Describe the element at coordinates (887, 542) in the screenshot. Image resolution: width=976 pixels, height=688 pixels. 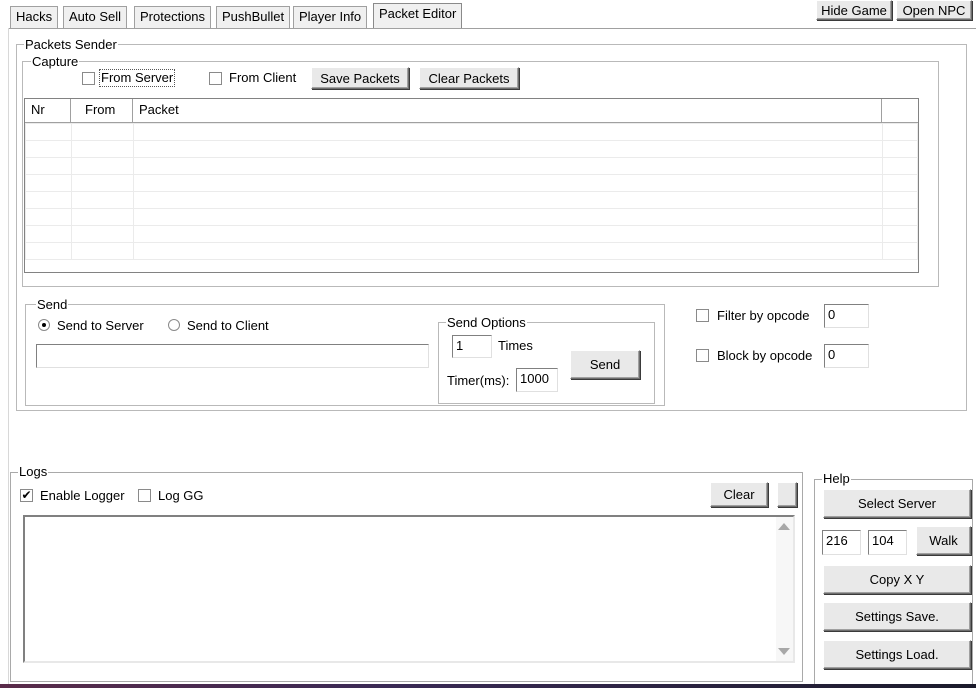
I see `coord-y-input: 104` at that location.